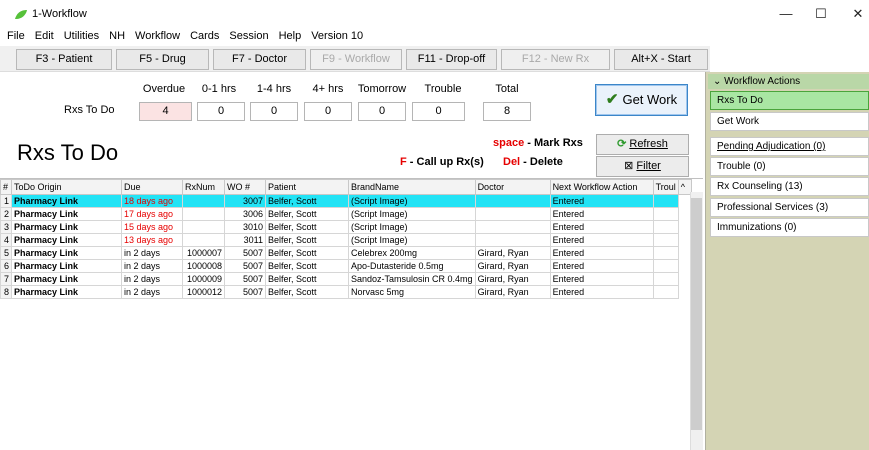 This screenshot has height=450, width=869. Describe the element at coordinates (6, 227) in the screenshot. I see `row-number: 3` at that location.